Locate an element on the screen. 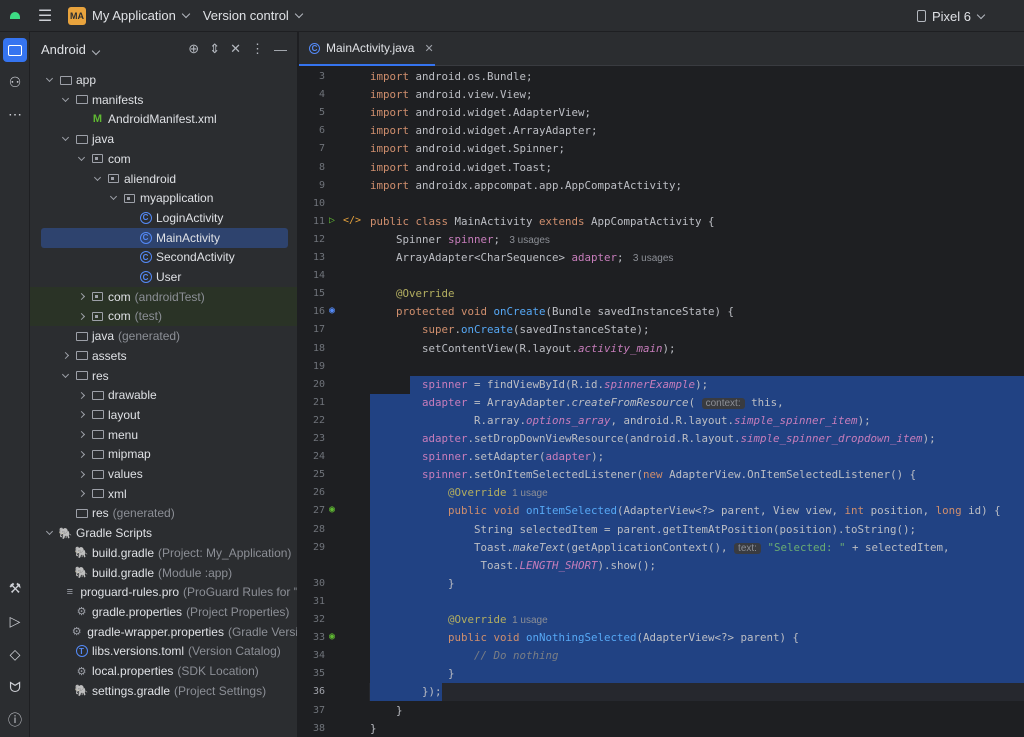  tree-item-xml: xml is located at coordinates (163, 494).